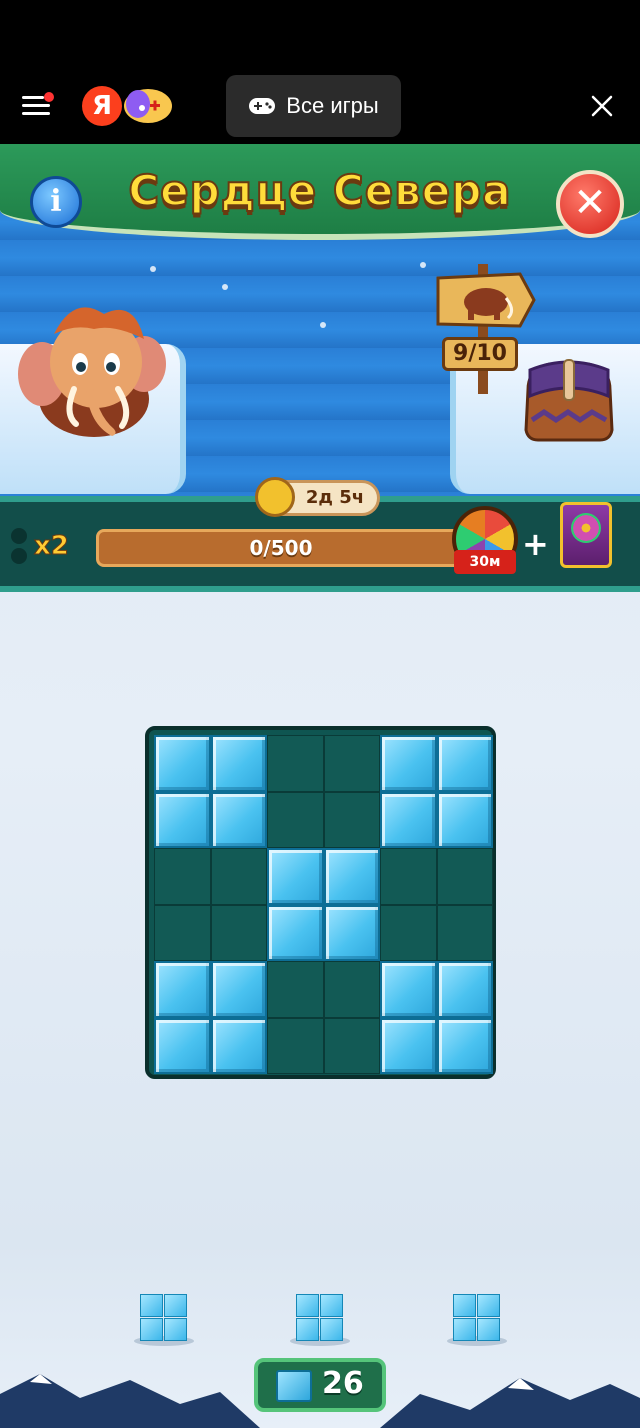 The image size is (640, 1428). Describe the element at coordinates (602, 106) in the screenshot. I see `close-icon` at that location.